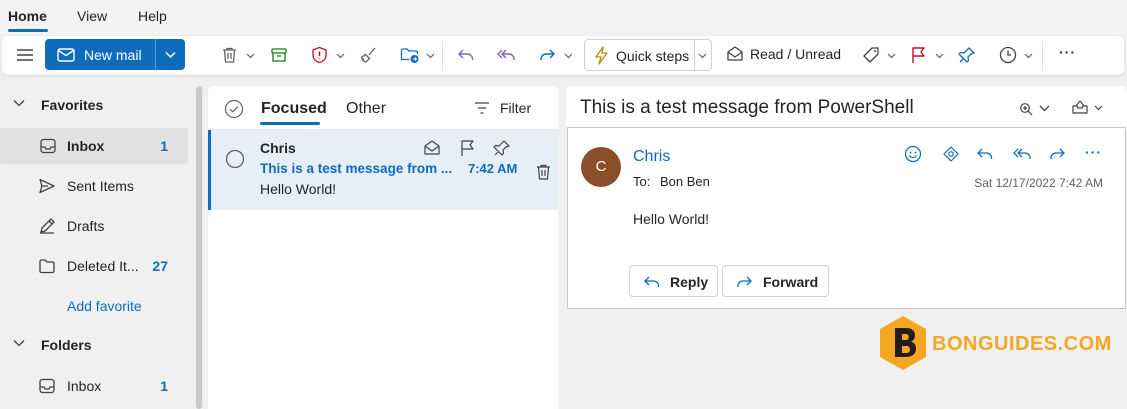  What do you see at coordinates (170, 55) in the screenshot?
I see `new-mail-dropdown-chevron-icon` at bounding box center [170, 55].